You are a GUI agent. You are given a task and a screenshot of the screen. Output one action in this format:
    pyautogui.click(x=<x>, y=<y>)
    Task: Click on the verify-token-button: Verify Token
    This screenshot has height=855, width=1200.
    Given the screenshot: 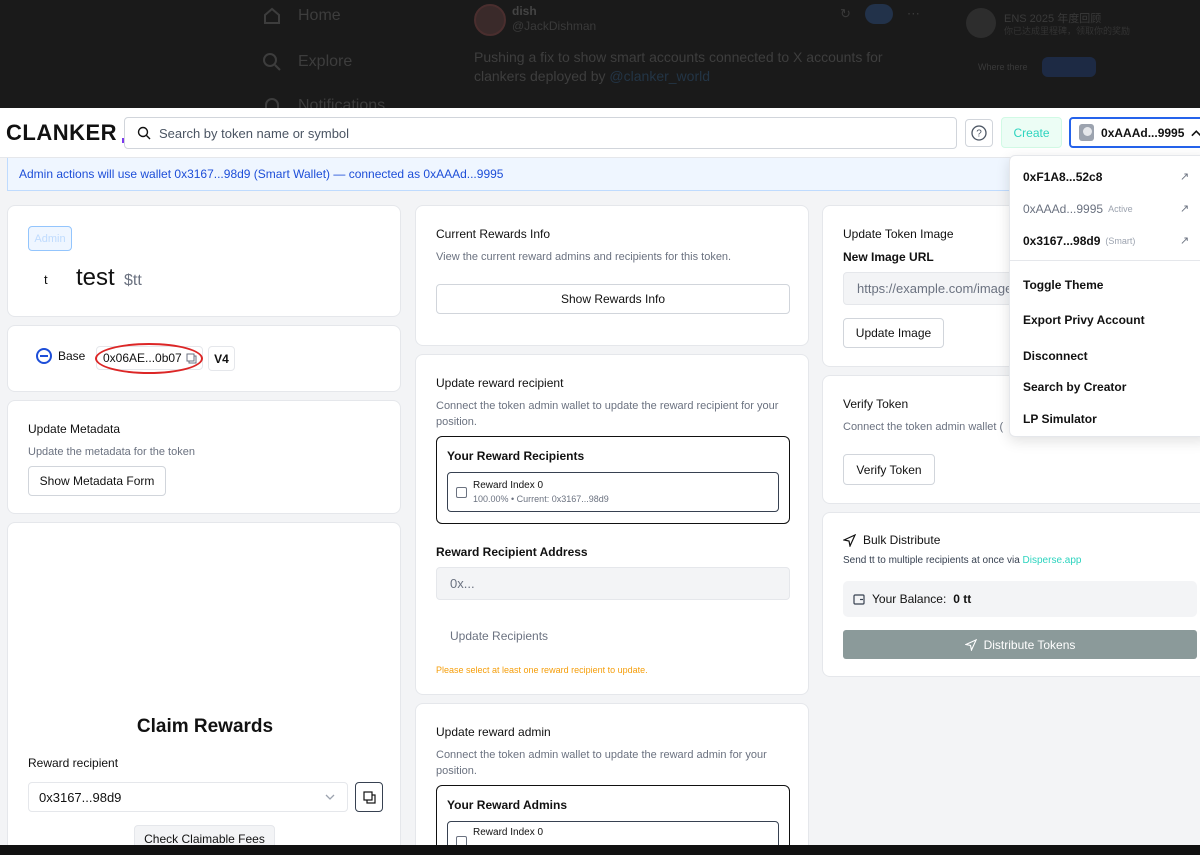 What is the action you would take?
    pyautogui.click(x=889, y=469)
    